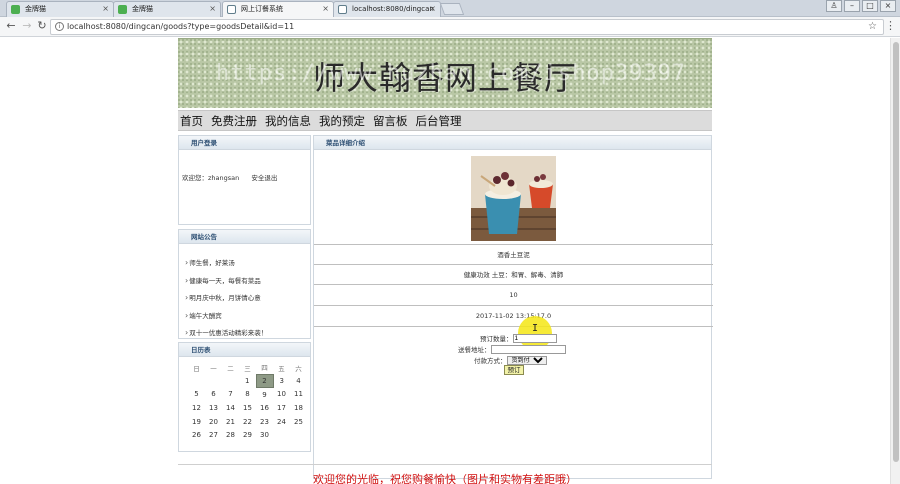  Describe the element at coordinates (439, 121) in the screenshot. I see `nav-admin: 后台管理` at that location.